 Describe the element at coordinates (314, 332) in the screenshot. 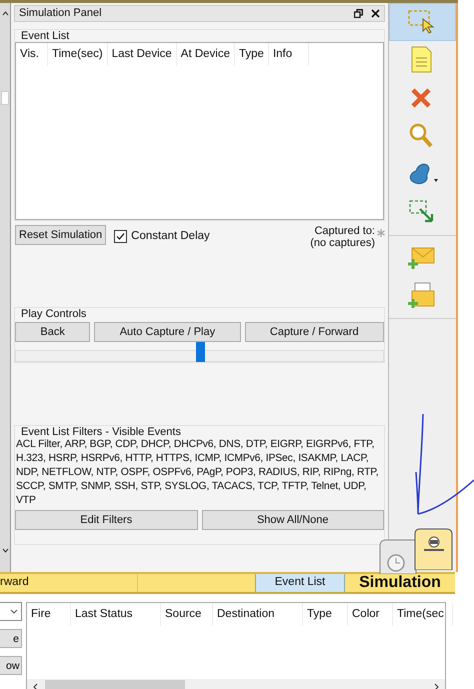

I see `play-control-button: Capture / Forward` at that location.